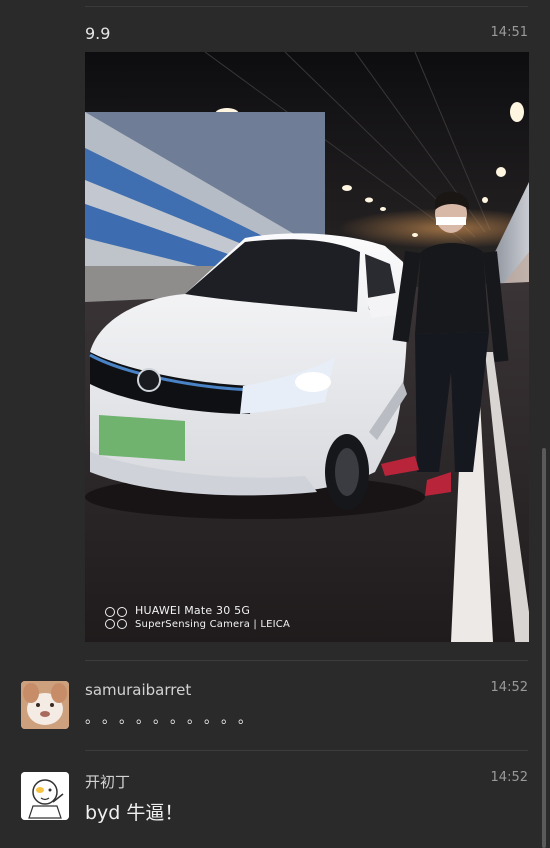 The width and height of the screenshot is (550, 848). I want to click on cartoon-avatar-icon, so click(45, 796).